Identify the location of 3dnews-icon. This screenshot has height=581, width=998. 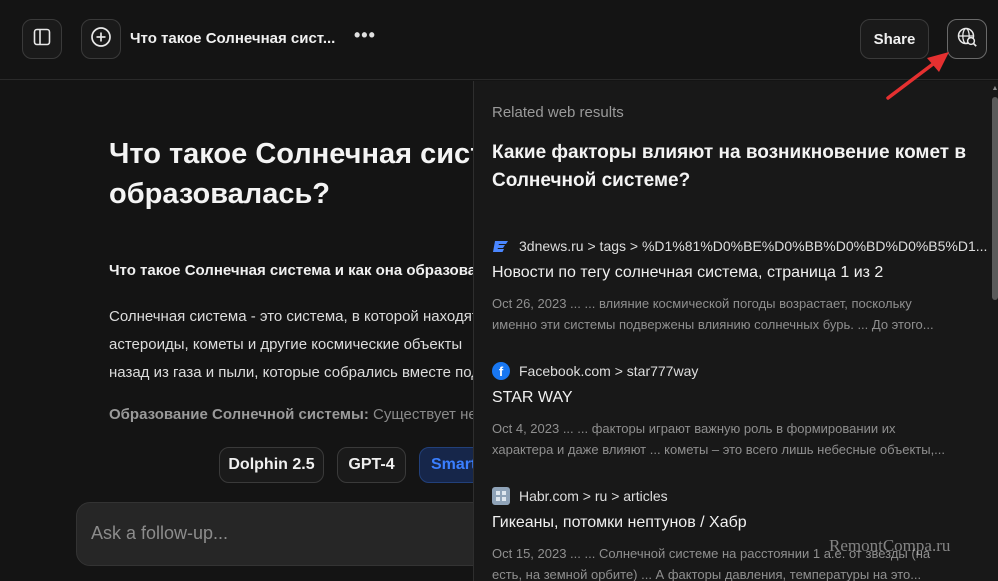
(501, 246).